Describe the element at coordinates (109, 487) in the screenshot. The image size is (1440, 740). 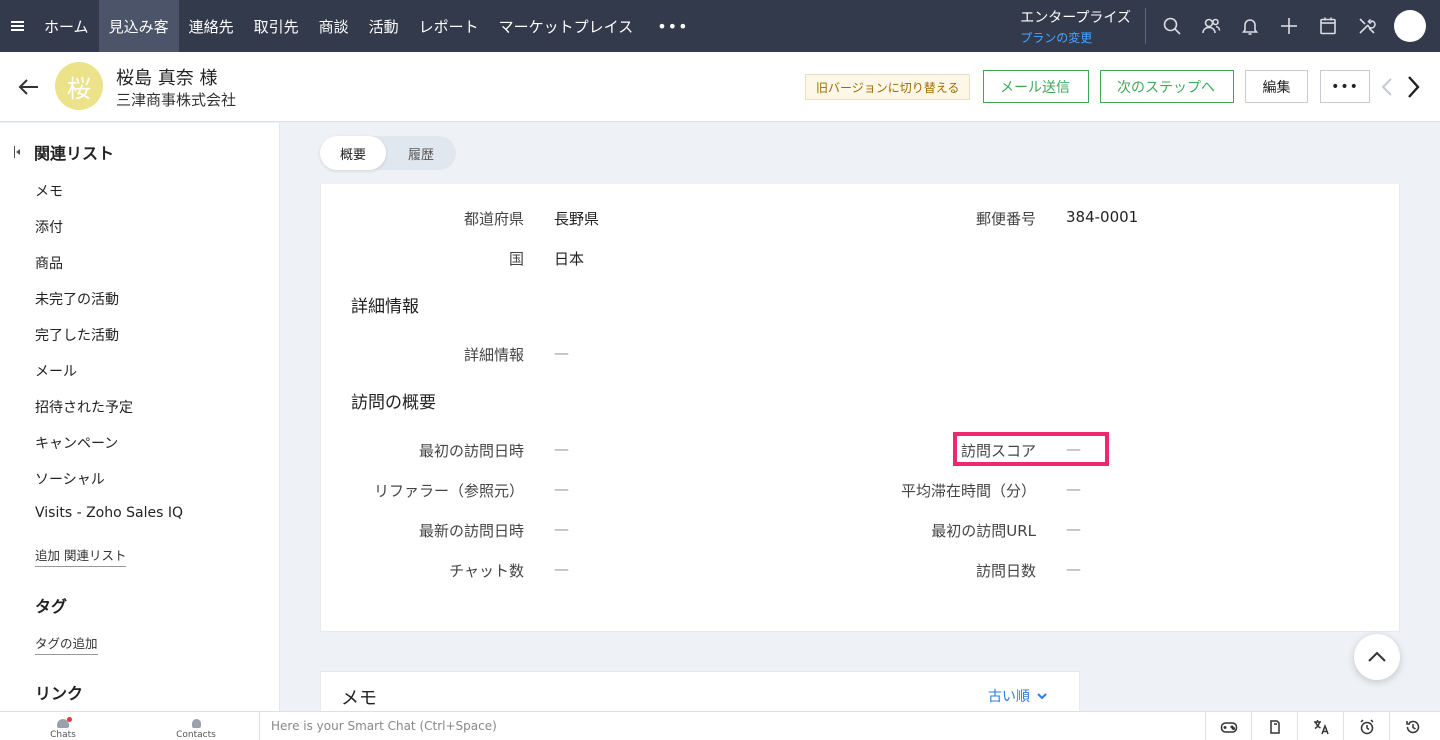
I see `related-item-social: ソーシャル` at that location.